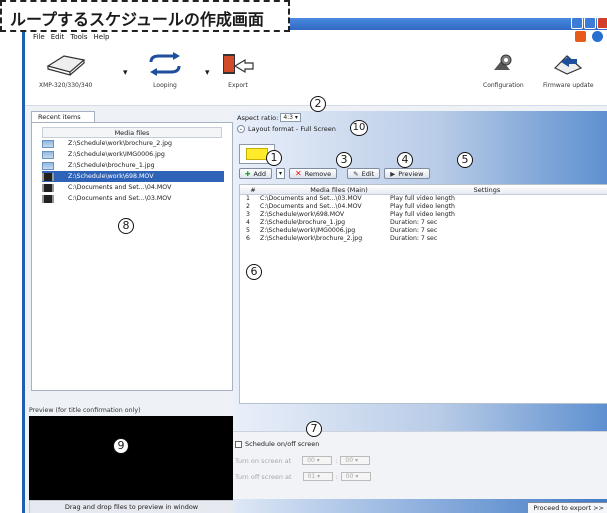 Image resolution: width=607 pixels, height=513 pixels. I want to click on add-dropdown-icon: ▾, so click(281, 173).